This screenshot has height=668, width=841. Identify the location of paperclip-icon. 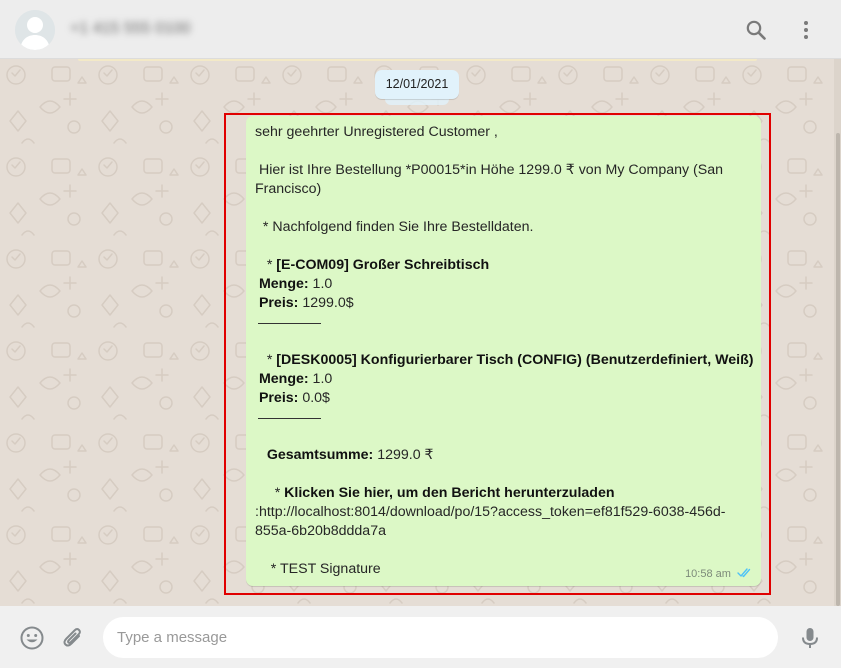
(73, 638).